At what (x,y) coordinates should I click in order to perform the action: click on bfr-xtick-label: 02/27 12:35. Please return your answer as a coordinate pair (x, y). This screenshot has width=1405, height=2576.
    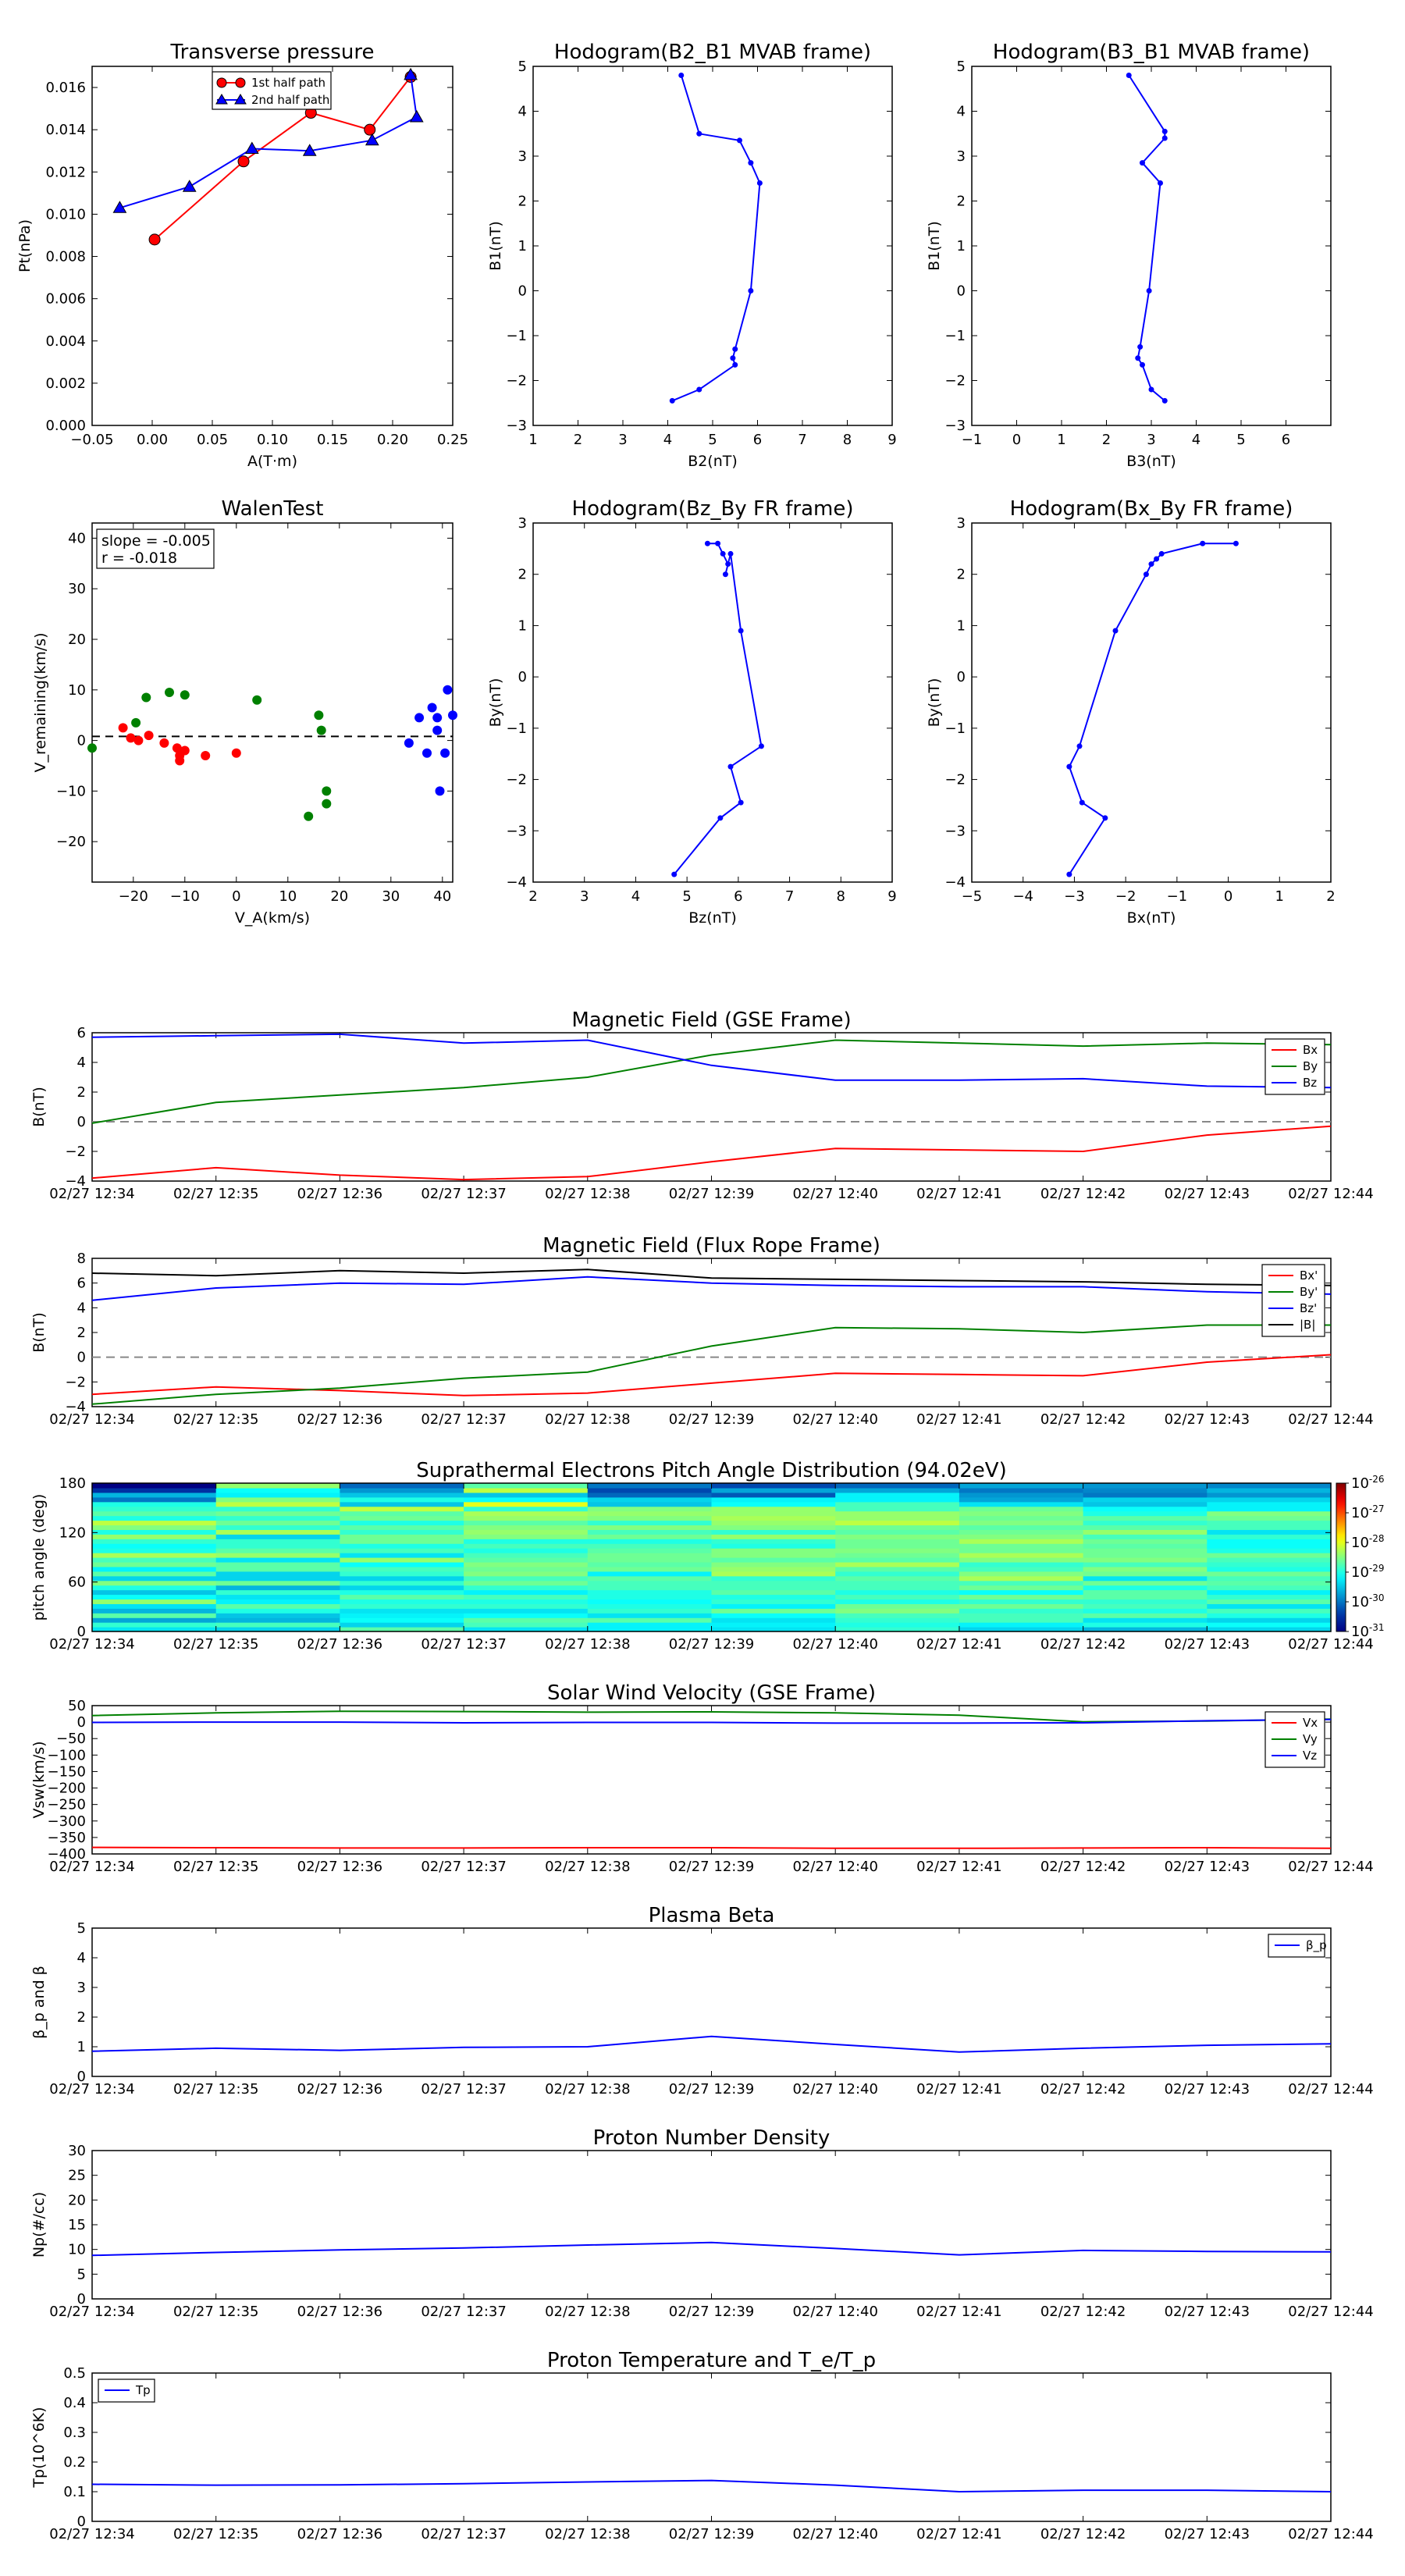
    Looking at the image, I should click on (216, 1419).